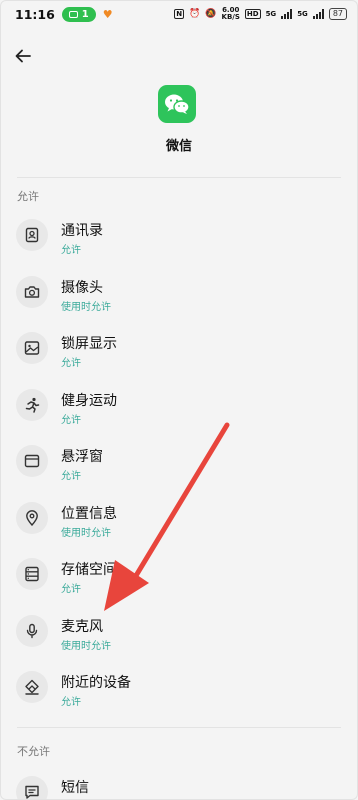 This screenshot has width=358, height=800. What do you see at coordinates (179, 575) in the screenshot?
I see `permission-item-storage: 存储空间 允许` at bounding box center [179, 575].